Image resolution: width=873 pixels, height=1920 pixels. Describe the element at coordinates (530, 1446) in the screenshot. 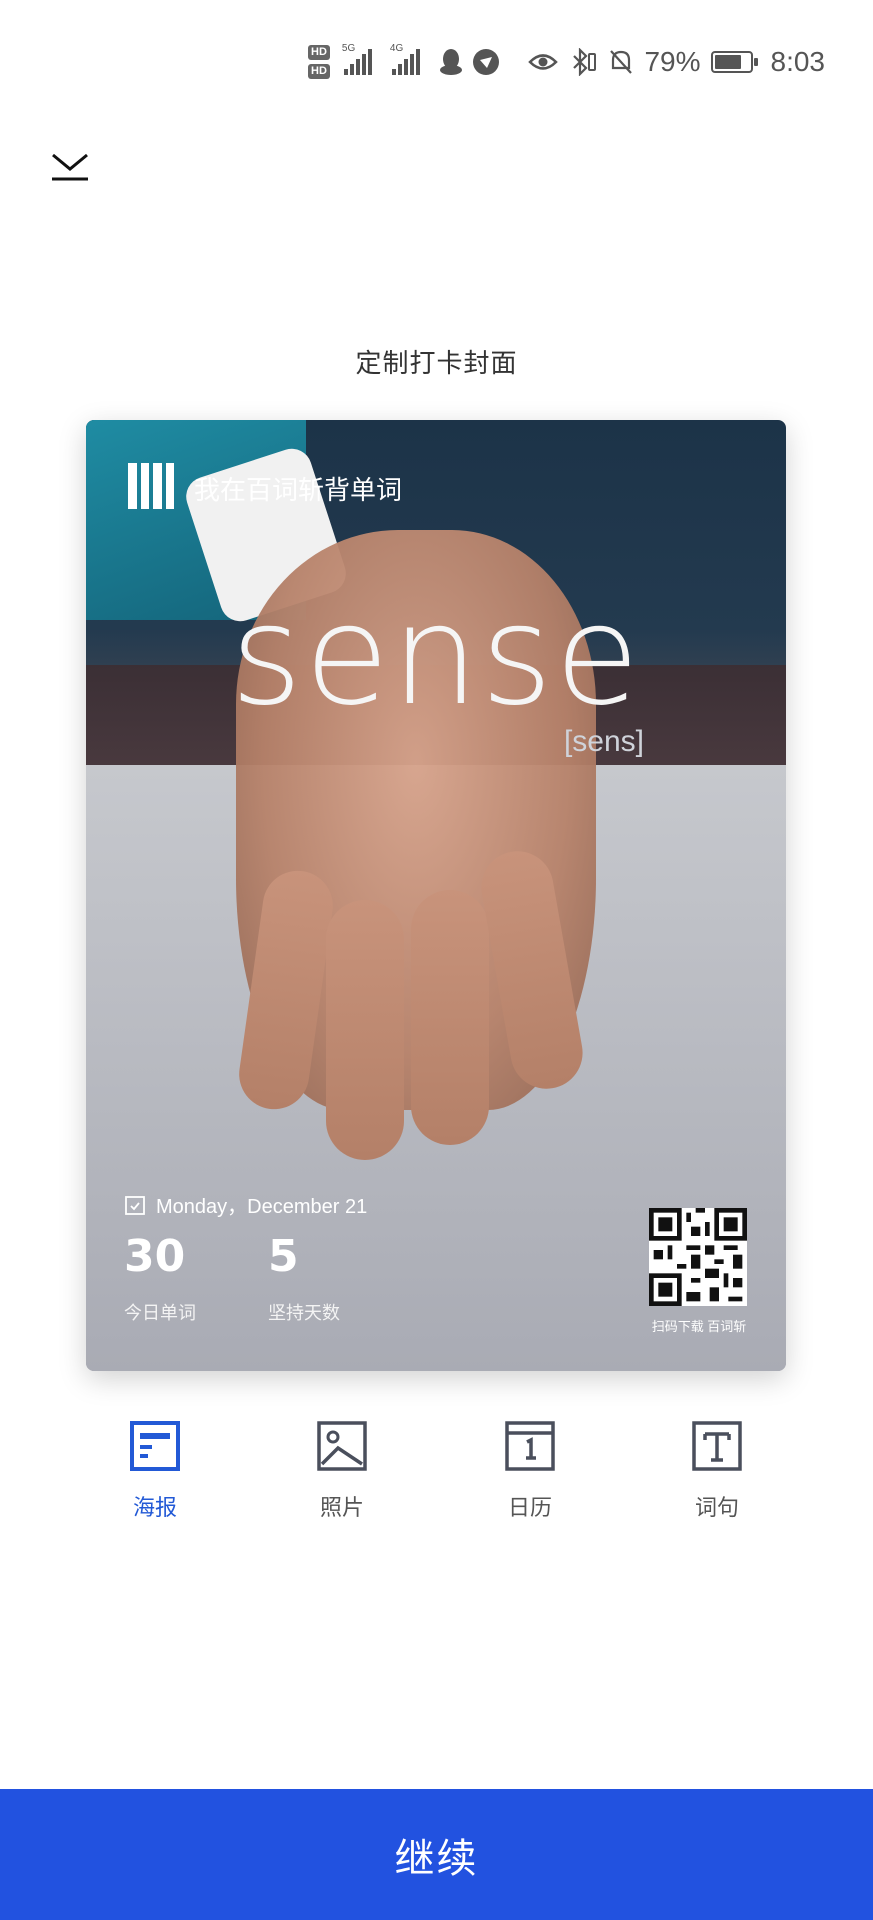

I see `calendar-icon` at that location.